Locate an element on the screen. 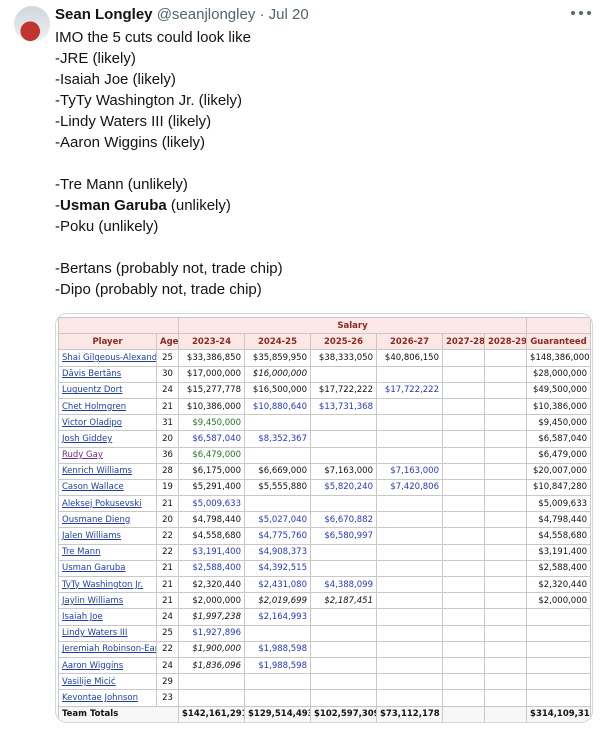 The image size is (605, 731). total-guaranteed-cell: $314,109,313 is located at coordinates (559, 713).